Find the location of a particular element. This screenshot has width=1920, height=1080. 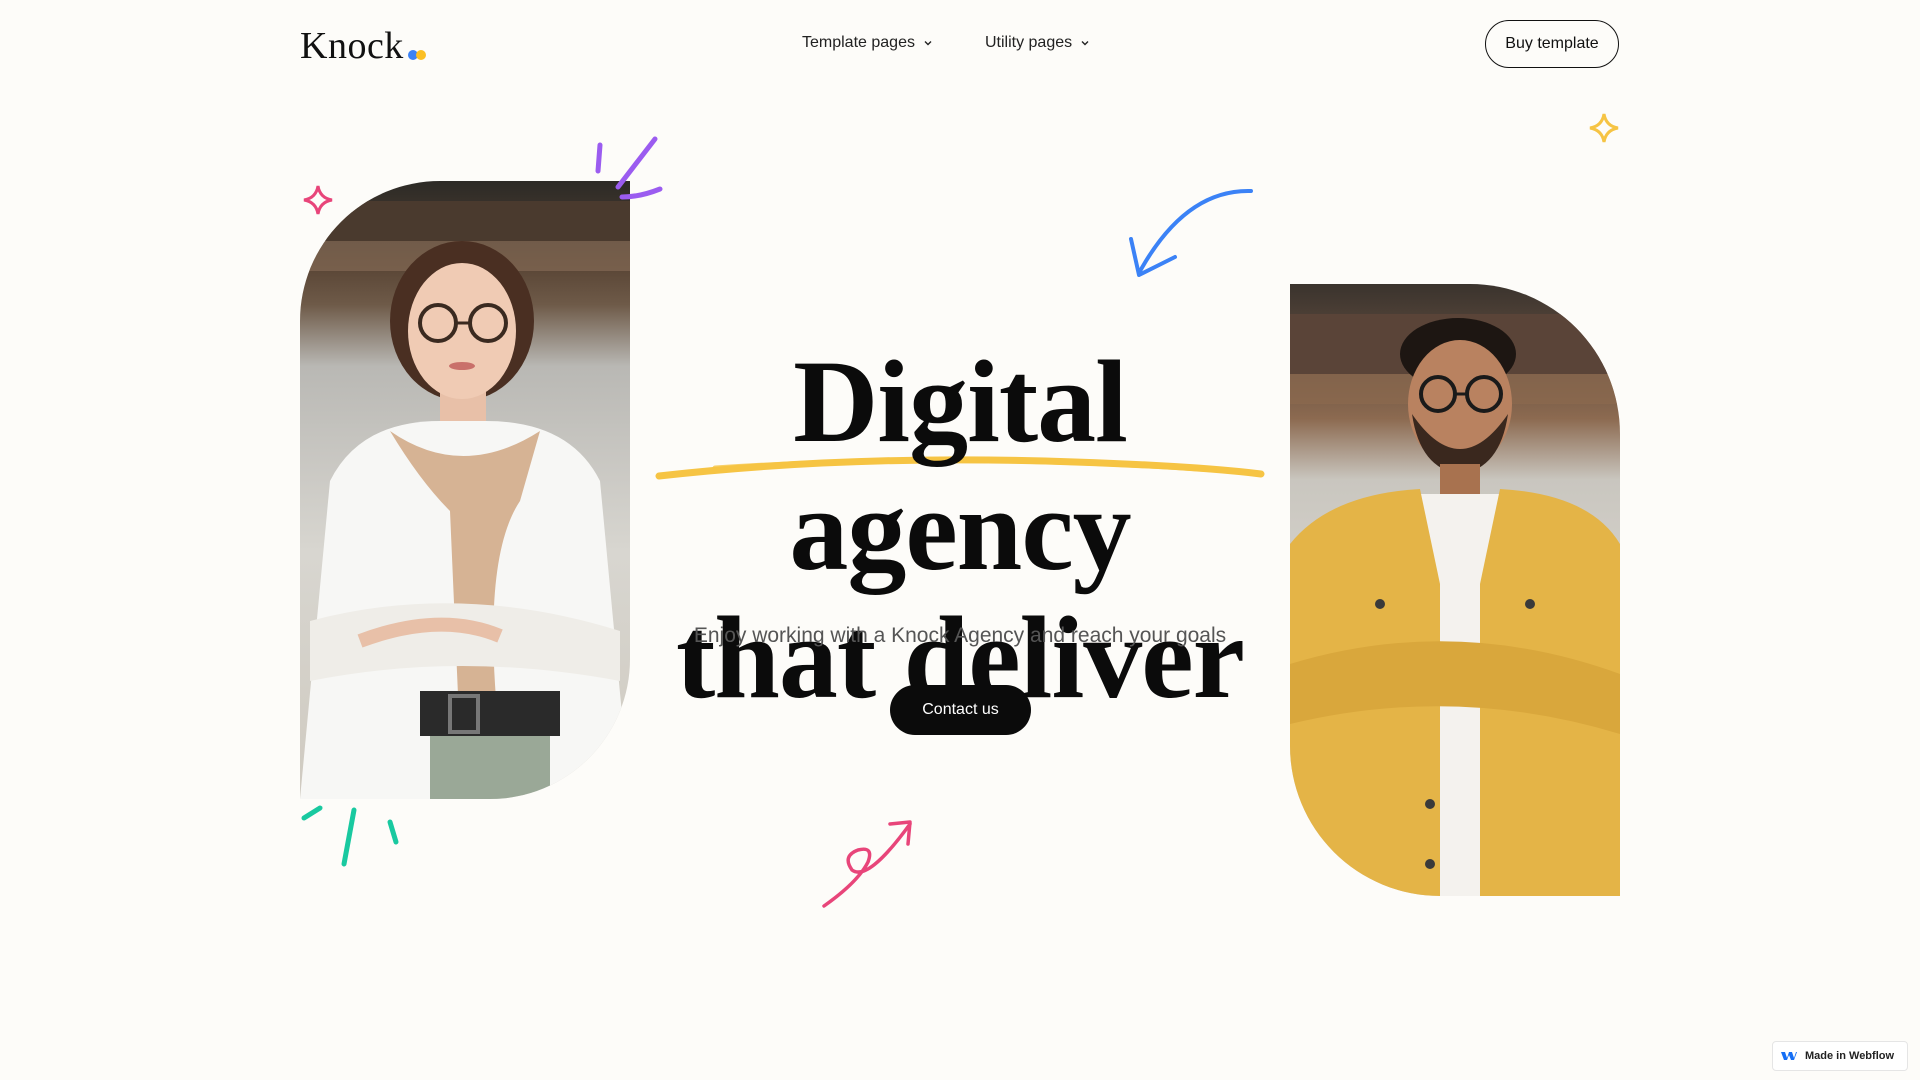

blue-arrow-icon is located at coordinates (1191, 232).